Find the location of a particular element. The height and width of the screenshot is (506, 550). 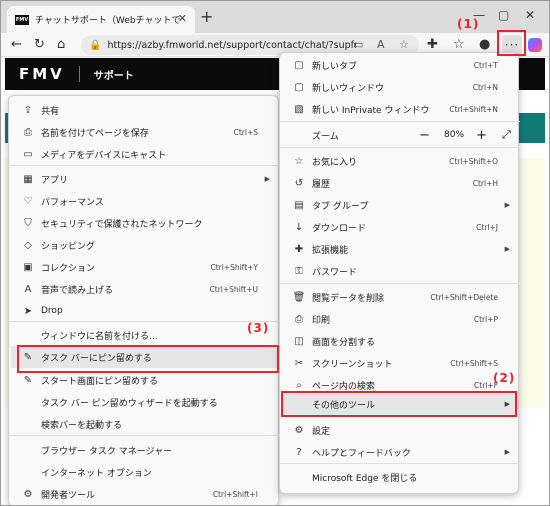

shopping-icon: ◇ is located at coordinates (28, 245).